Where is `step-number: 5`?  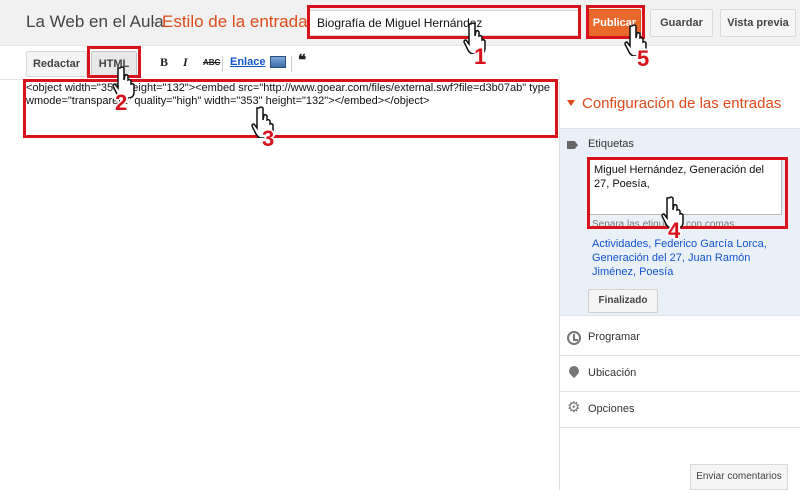 step-number: 5 is located at coordinates (643, 58).